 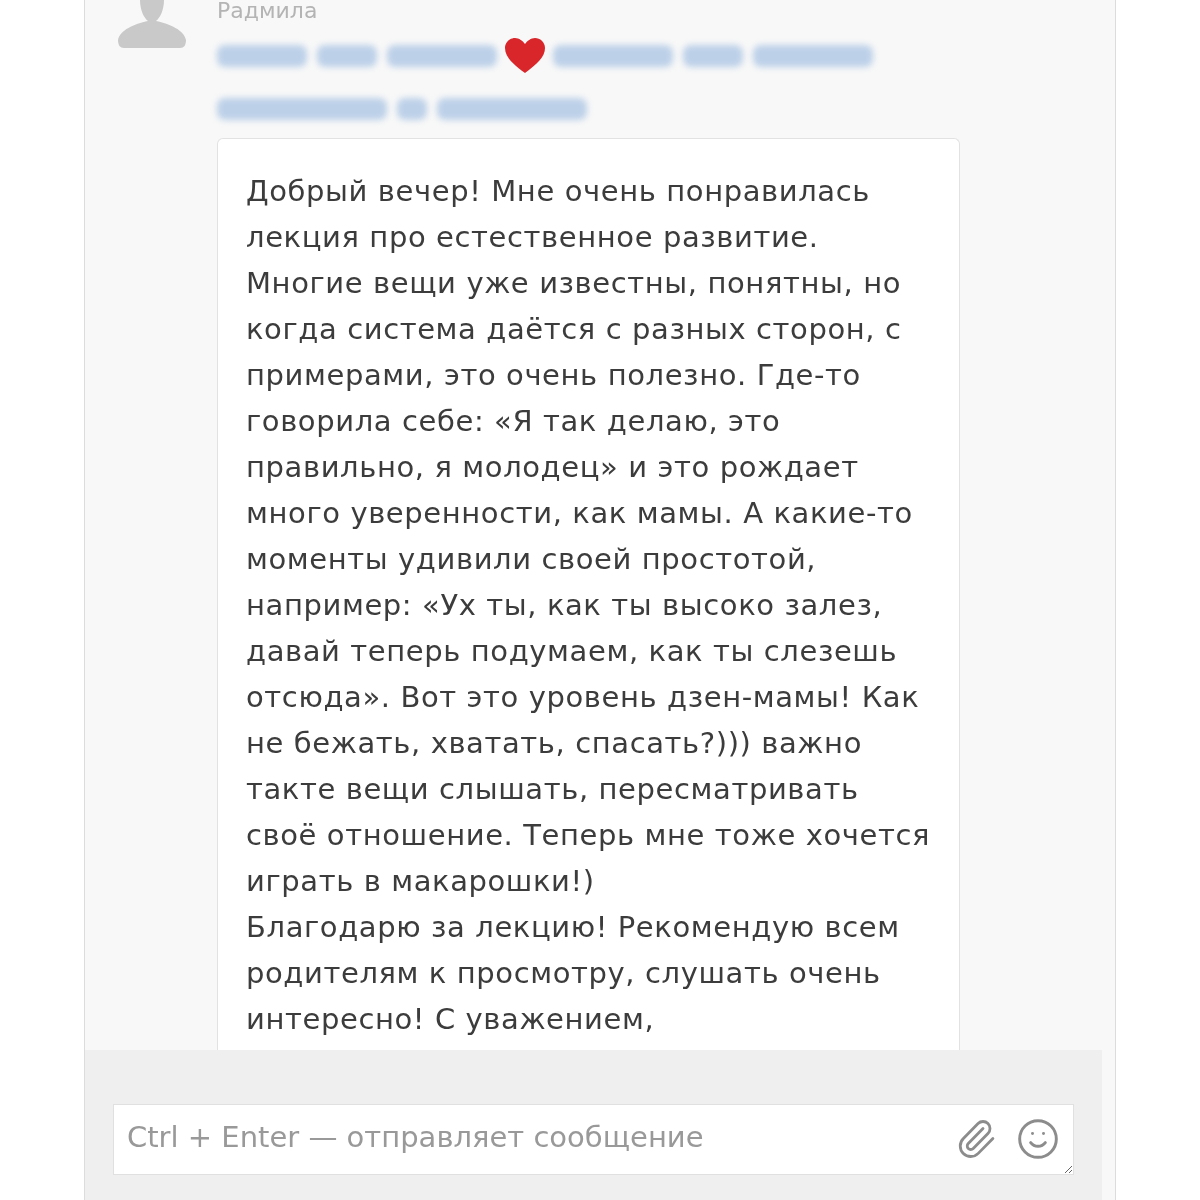 I want to click on sender-name: Радмила, so click(x=267, y=11).